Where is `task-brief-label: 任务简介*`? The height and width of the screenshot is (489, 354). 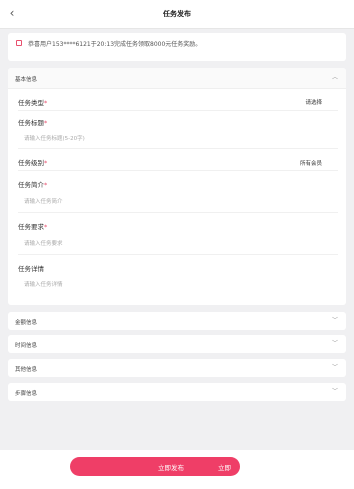 task-brief-label: 任务简介* is located at coordinates (33, 185).